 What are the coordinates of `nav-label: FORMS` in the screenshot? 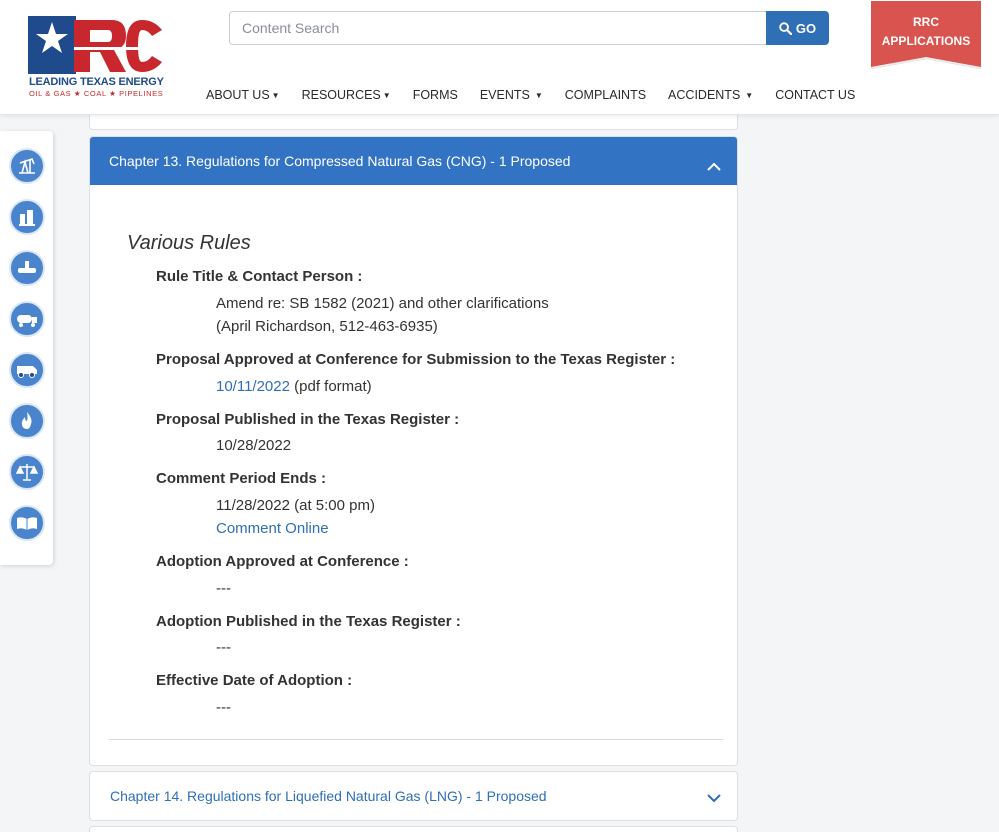 It's located at (435, 95).